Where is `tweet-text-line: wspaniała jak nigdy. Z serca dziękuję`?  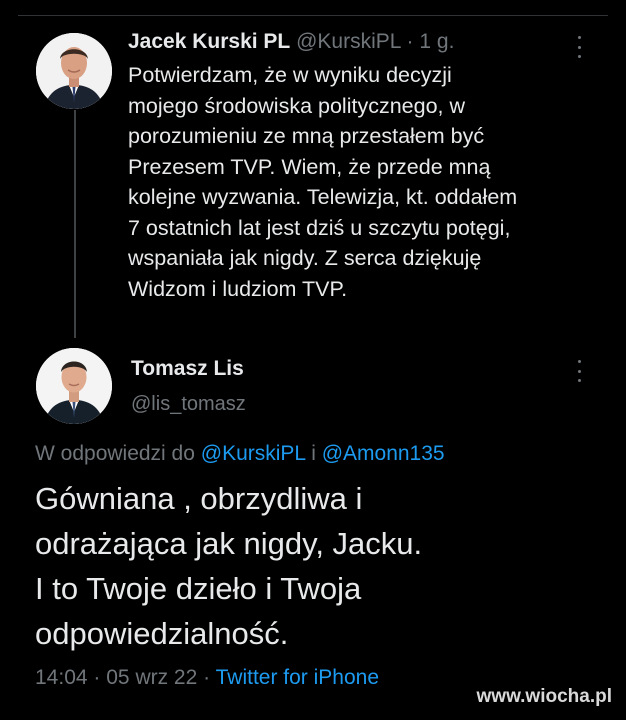
tweet-text-line: wspaniała jak nigdy. Z serca dziękuję is located at coordinates (305, 258).